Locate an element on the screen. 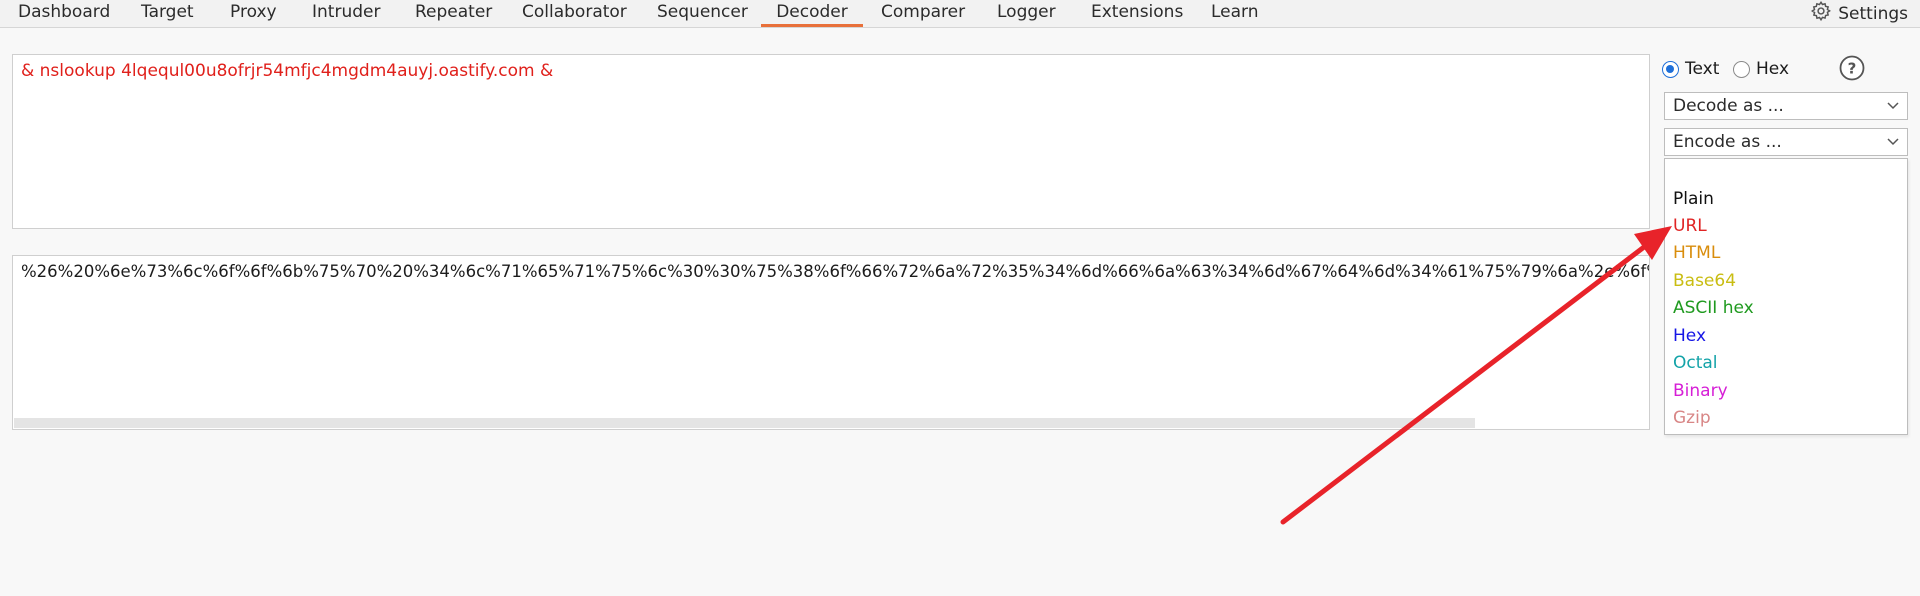  help-icon: ? is located at coordinates (1852, 68).